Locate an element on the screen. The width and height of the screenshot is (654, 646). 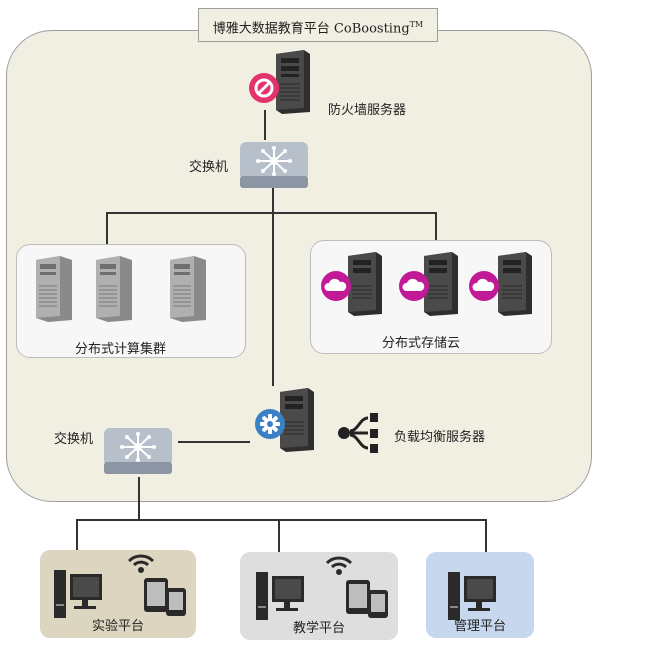
lb-switch-link is located at coordinates (214, 442).